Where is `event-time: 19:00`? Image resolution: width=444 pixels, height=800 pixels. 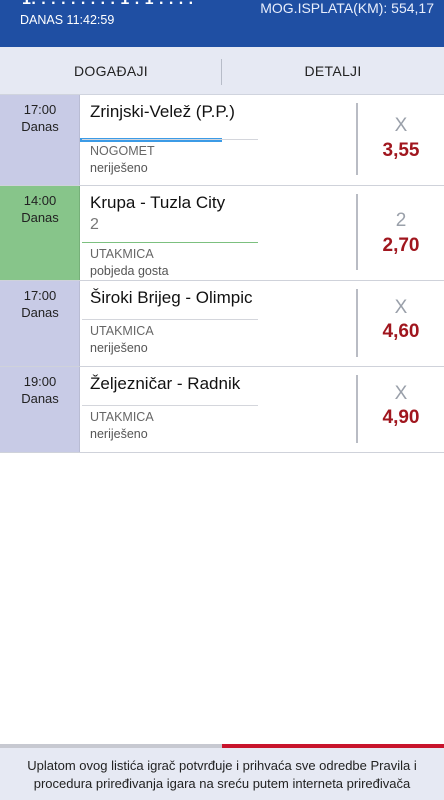
event-time: 19:00 is located at coordinates (40, 381).